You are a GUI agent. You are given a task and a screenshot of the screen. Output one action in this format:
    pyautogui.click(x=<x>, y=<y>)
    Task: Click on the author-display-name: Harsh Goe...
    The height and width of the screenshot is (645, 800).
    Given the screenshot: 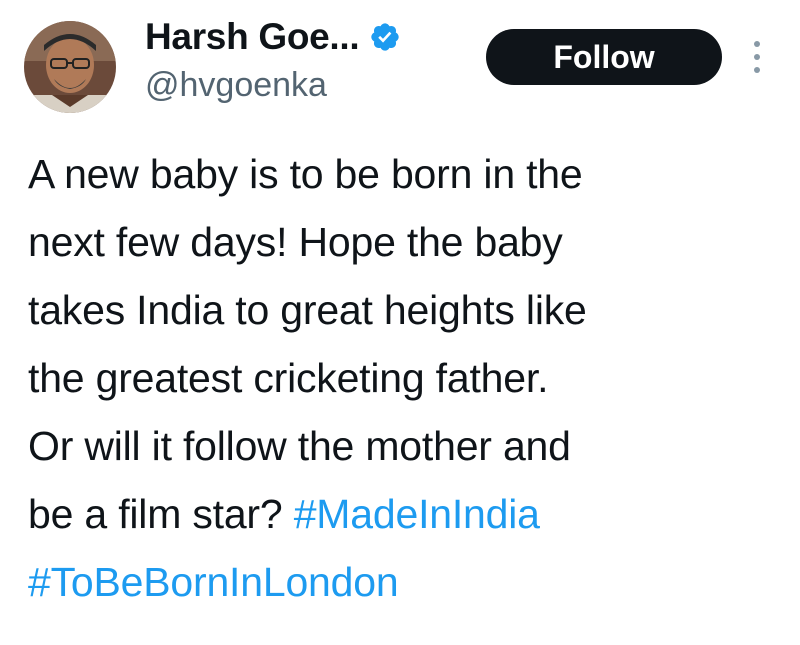 What is the action you would take?
    pyautogui.click(x=252, y=37)
    